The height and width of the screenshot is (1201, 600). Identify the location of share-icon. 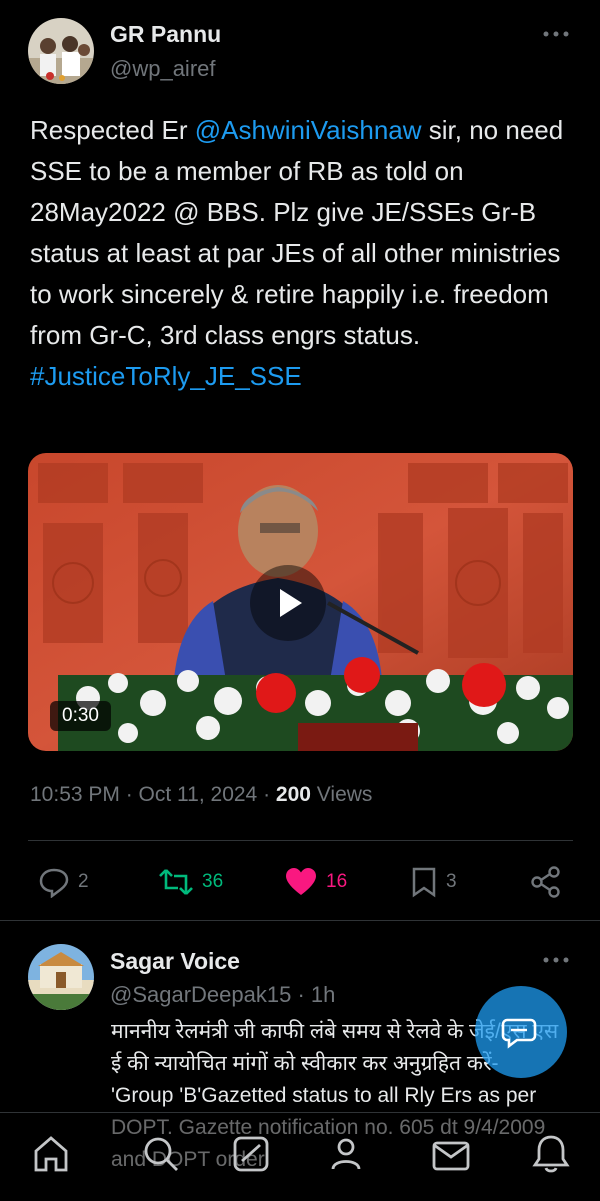
(545, 882).